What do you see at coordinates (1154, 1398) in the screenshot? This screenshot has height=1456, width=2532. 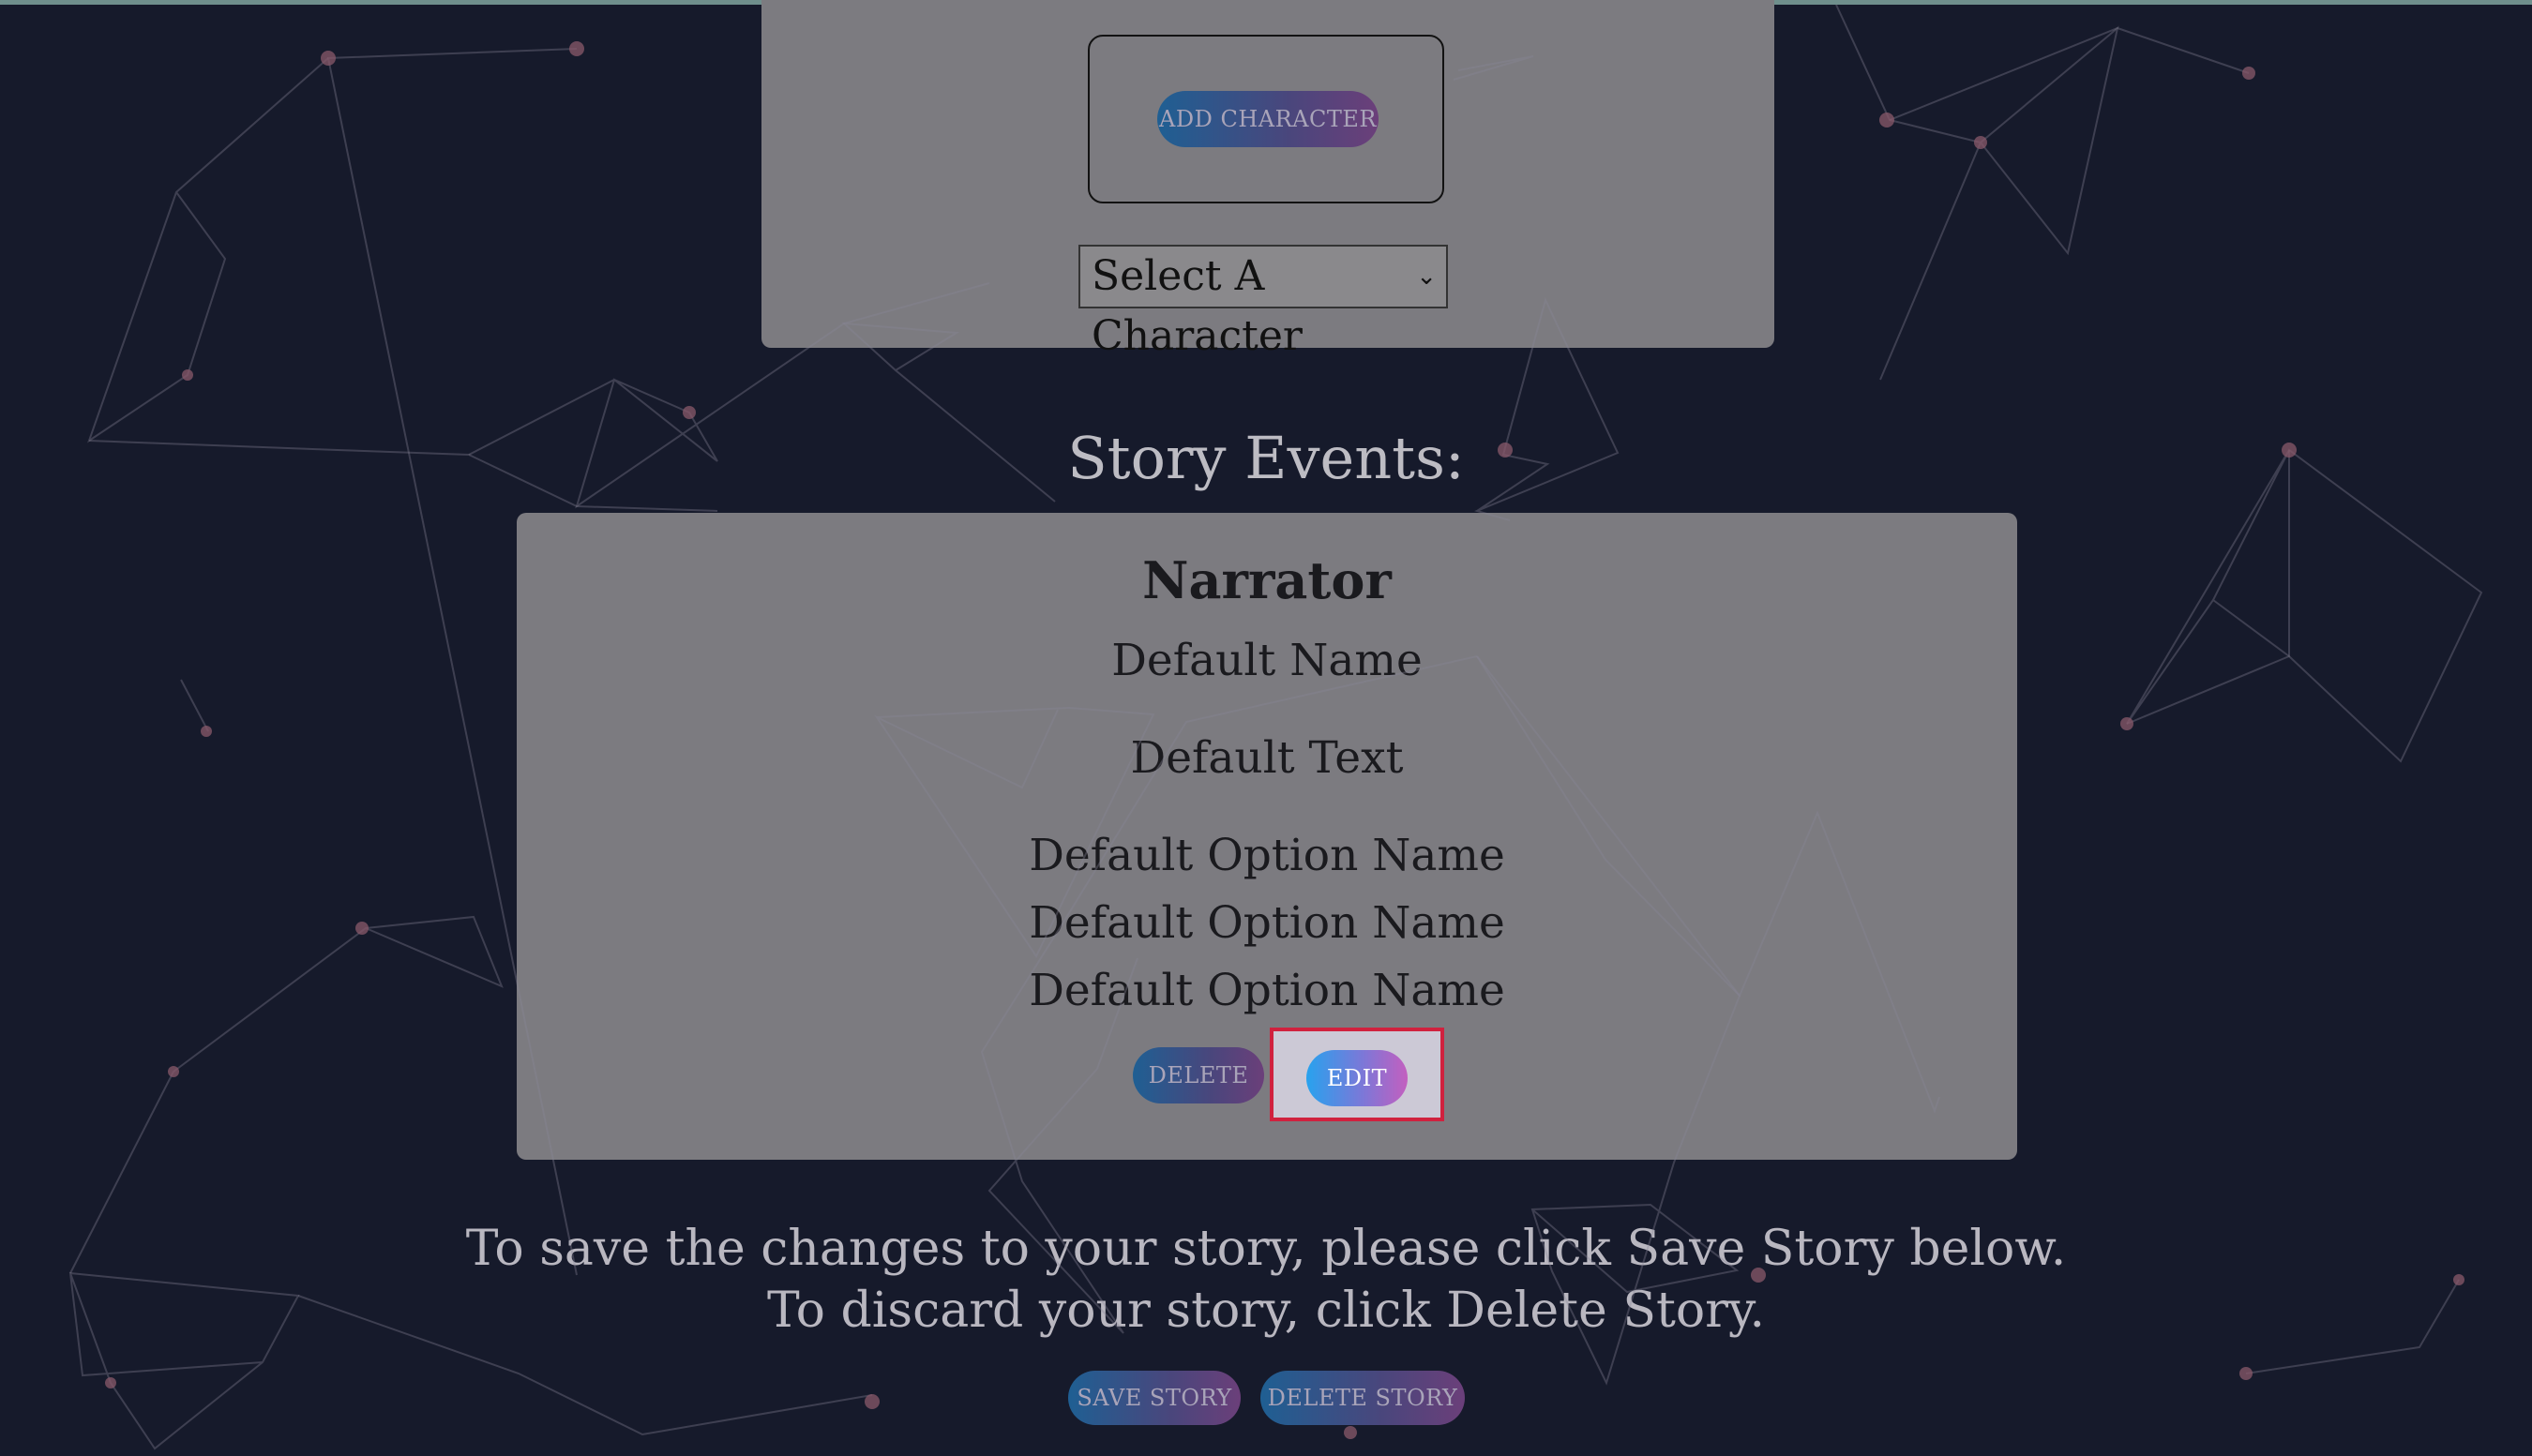 I see `save-story-button: SAVE STORY` at bounding box center [1154, 1398].